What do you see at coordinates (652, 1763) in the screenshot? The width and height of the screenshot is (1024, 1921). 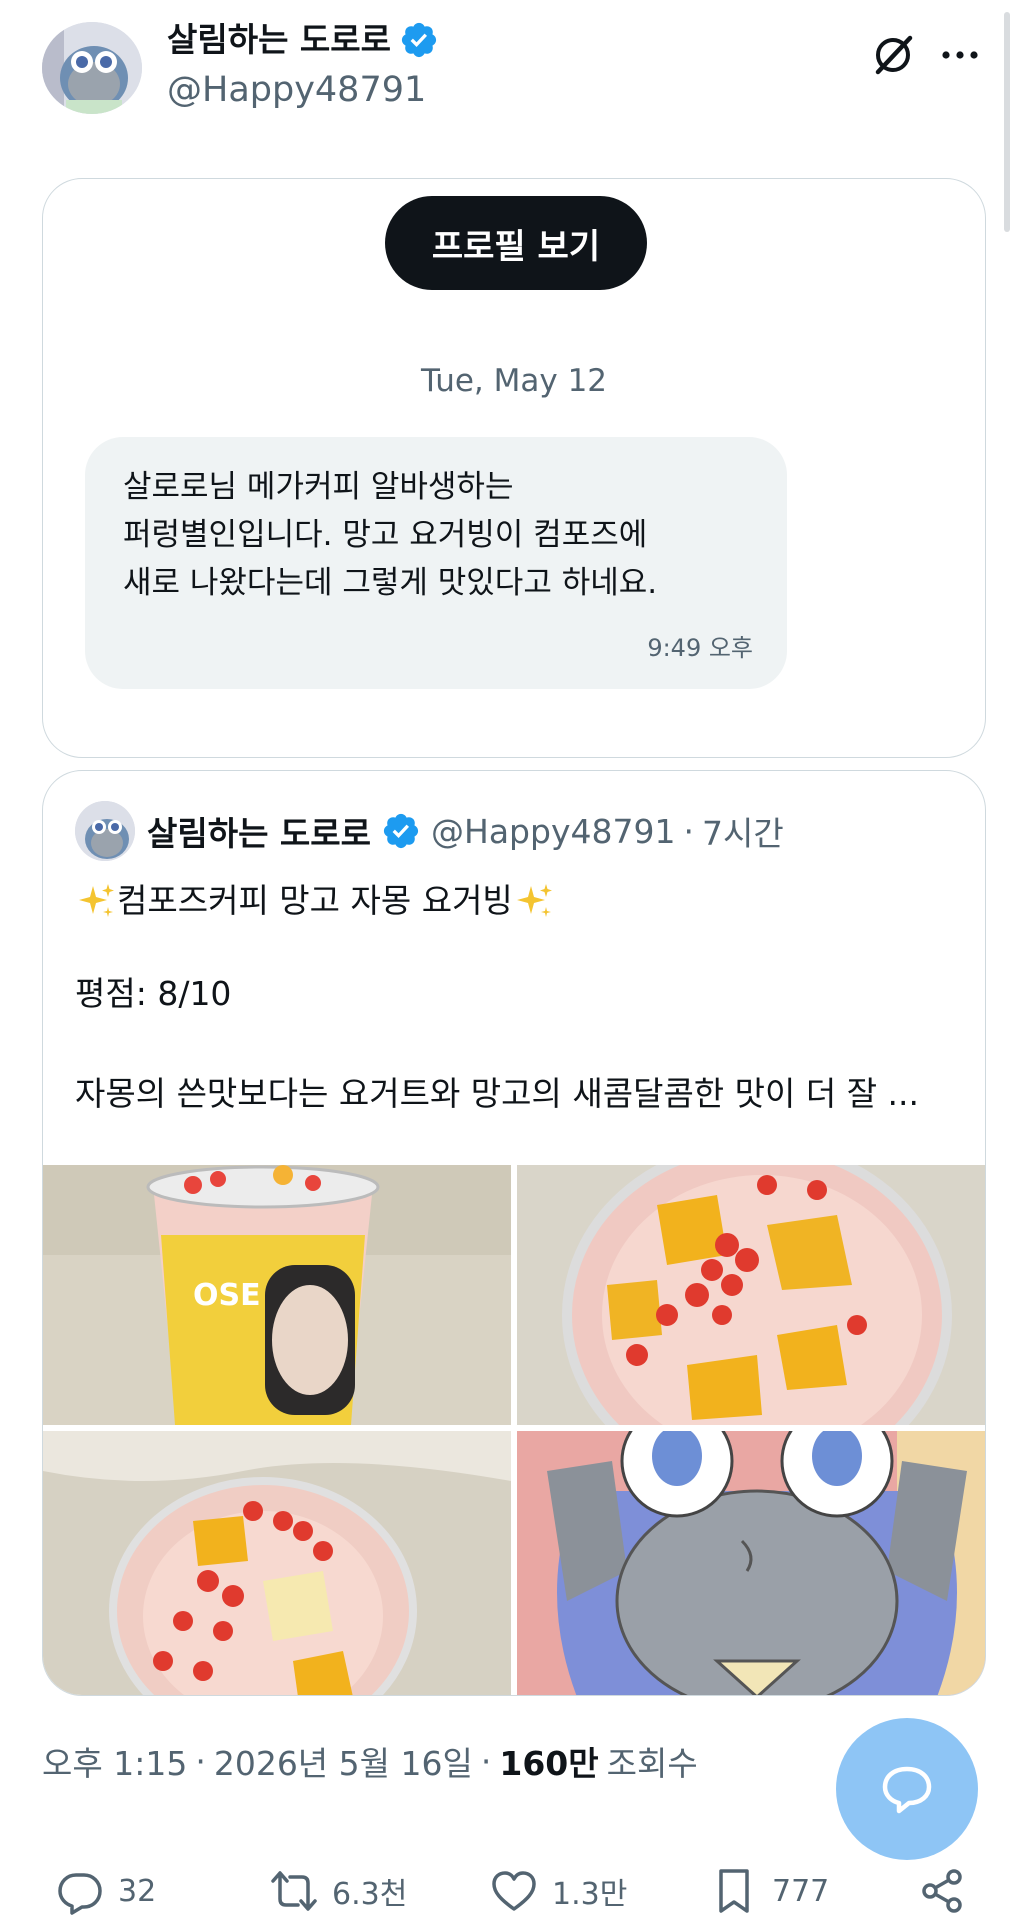 I see `views-label: 조회수` at bounding box center [652, 1763].